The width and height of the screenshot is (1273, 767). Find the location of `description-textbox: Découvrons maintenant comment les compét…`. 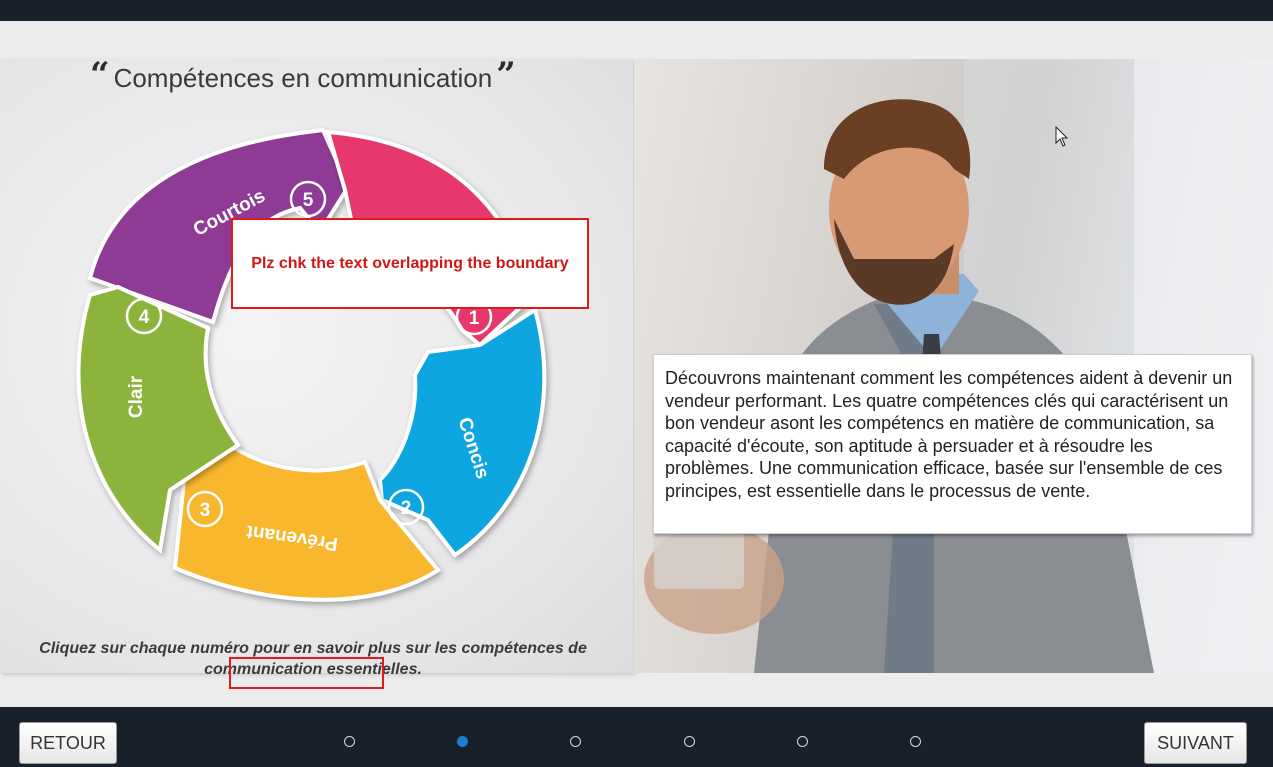

description-textbox: Découvrons maintenant comment les compét… is located at coordinates (952, 444).